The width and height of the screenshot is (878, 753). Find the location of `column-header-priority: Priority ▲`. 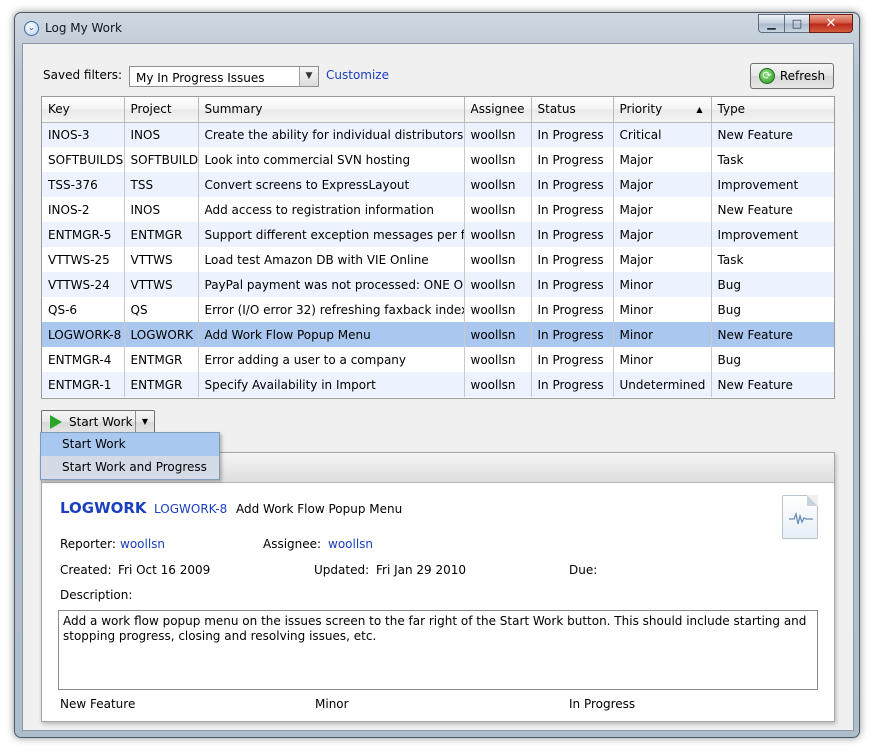

column-header-priority: Priority ▲ is located at coordinates (662, 110).